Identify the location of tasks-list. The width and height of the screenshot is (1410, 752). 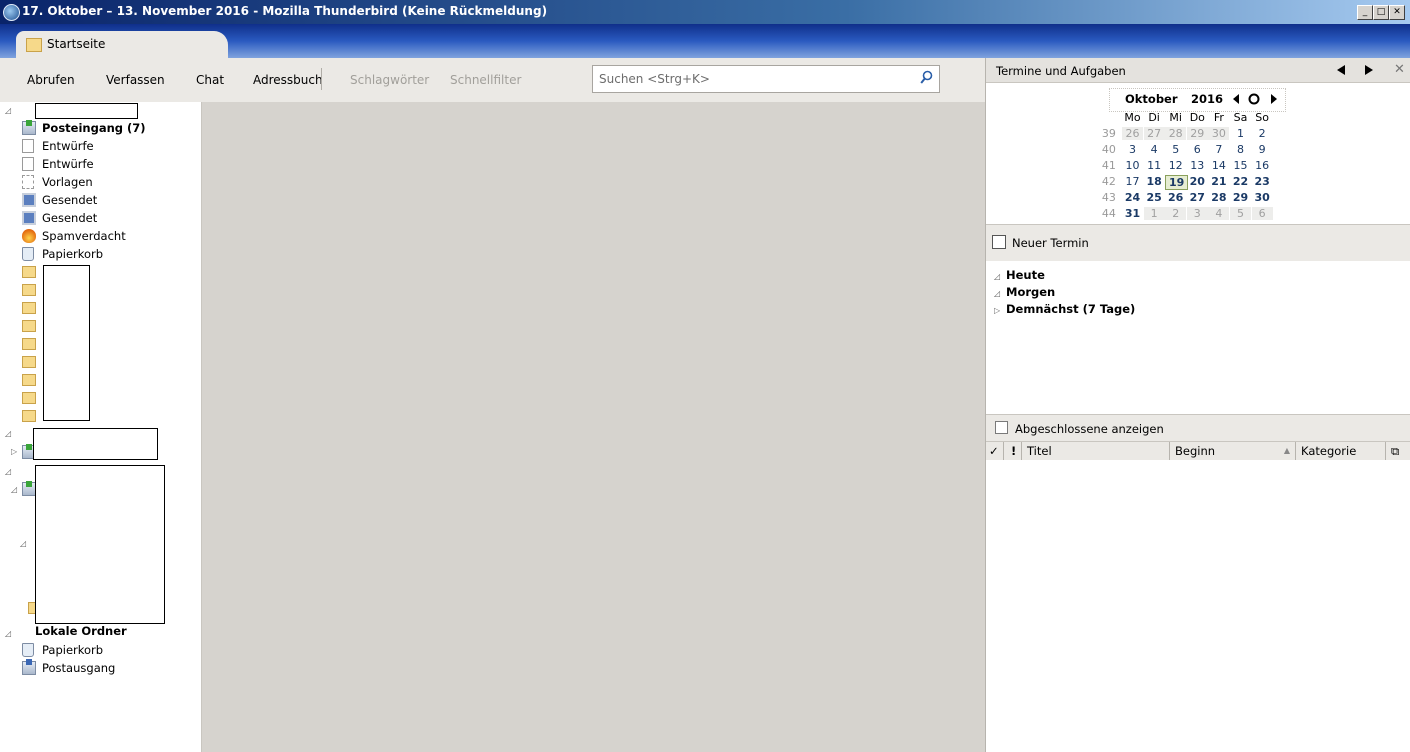
(1198, 606).